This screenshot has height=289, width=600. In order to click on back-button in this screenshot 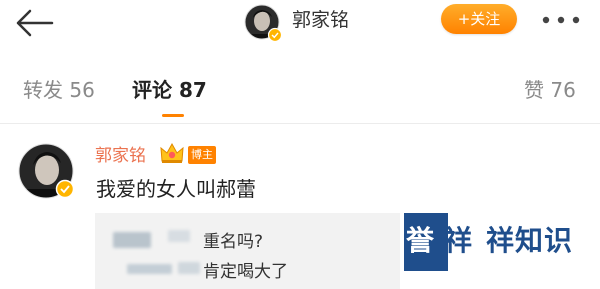, I will do `click(34, 23)`.